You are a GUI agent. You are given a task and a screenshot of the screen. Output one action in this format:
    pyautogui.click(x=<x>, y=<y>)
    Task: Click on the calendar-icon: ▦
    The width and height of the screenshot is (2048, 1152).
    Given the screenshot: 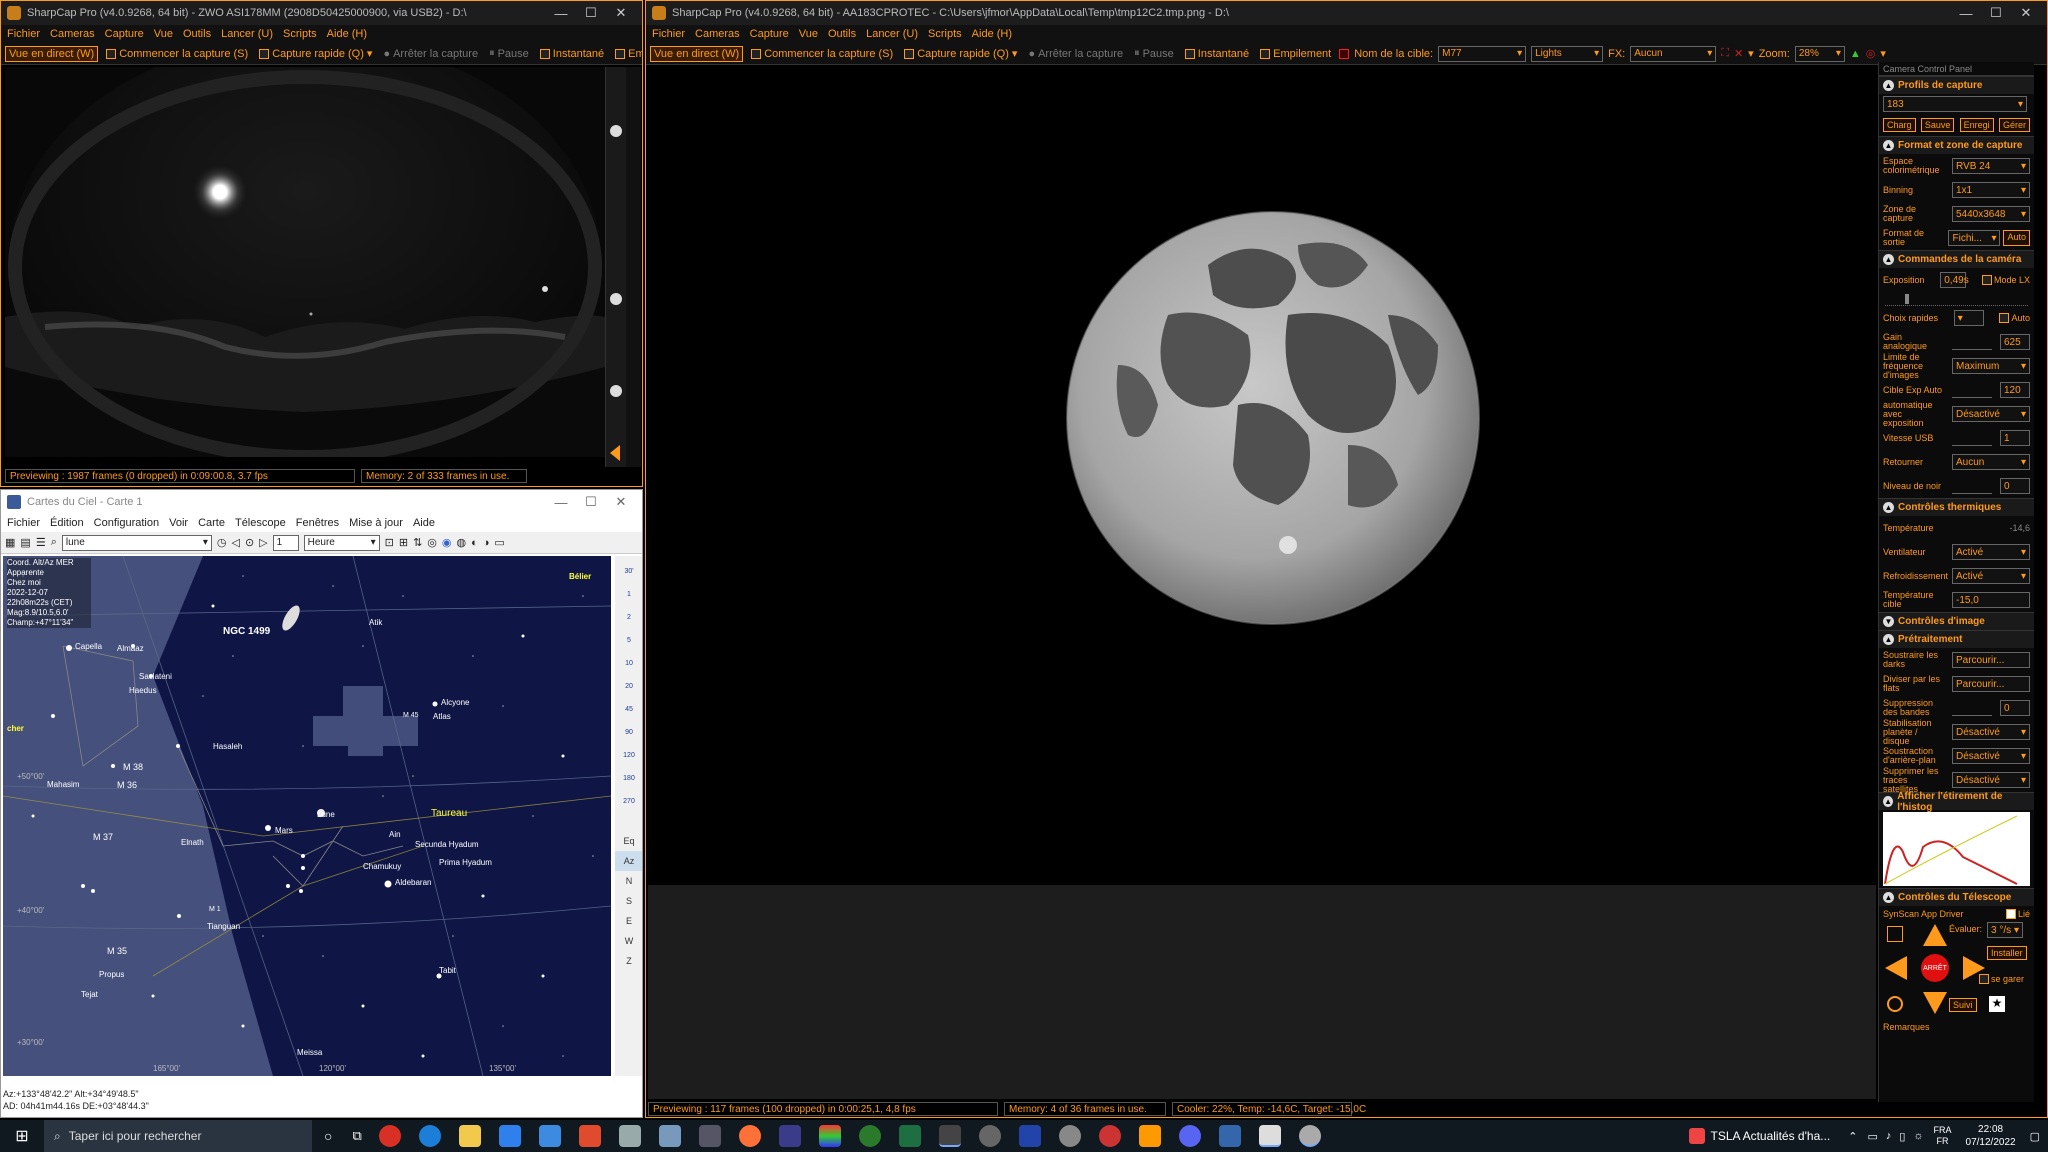 What is the action you would take?
    pyautogui.click(x=10, y=542)
    